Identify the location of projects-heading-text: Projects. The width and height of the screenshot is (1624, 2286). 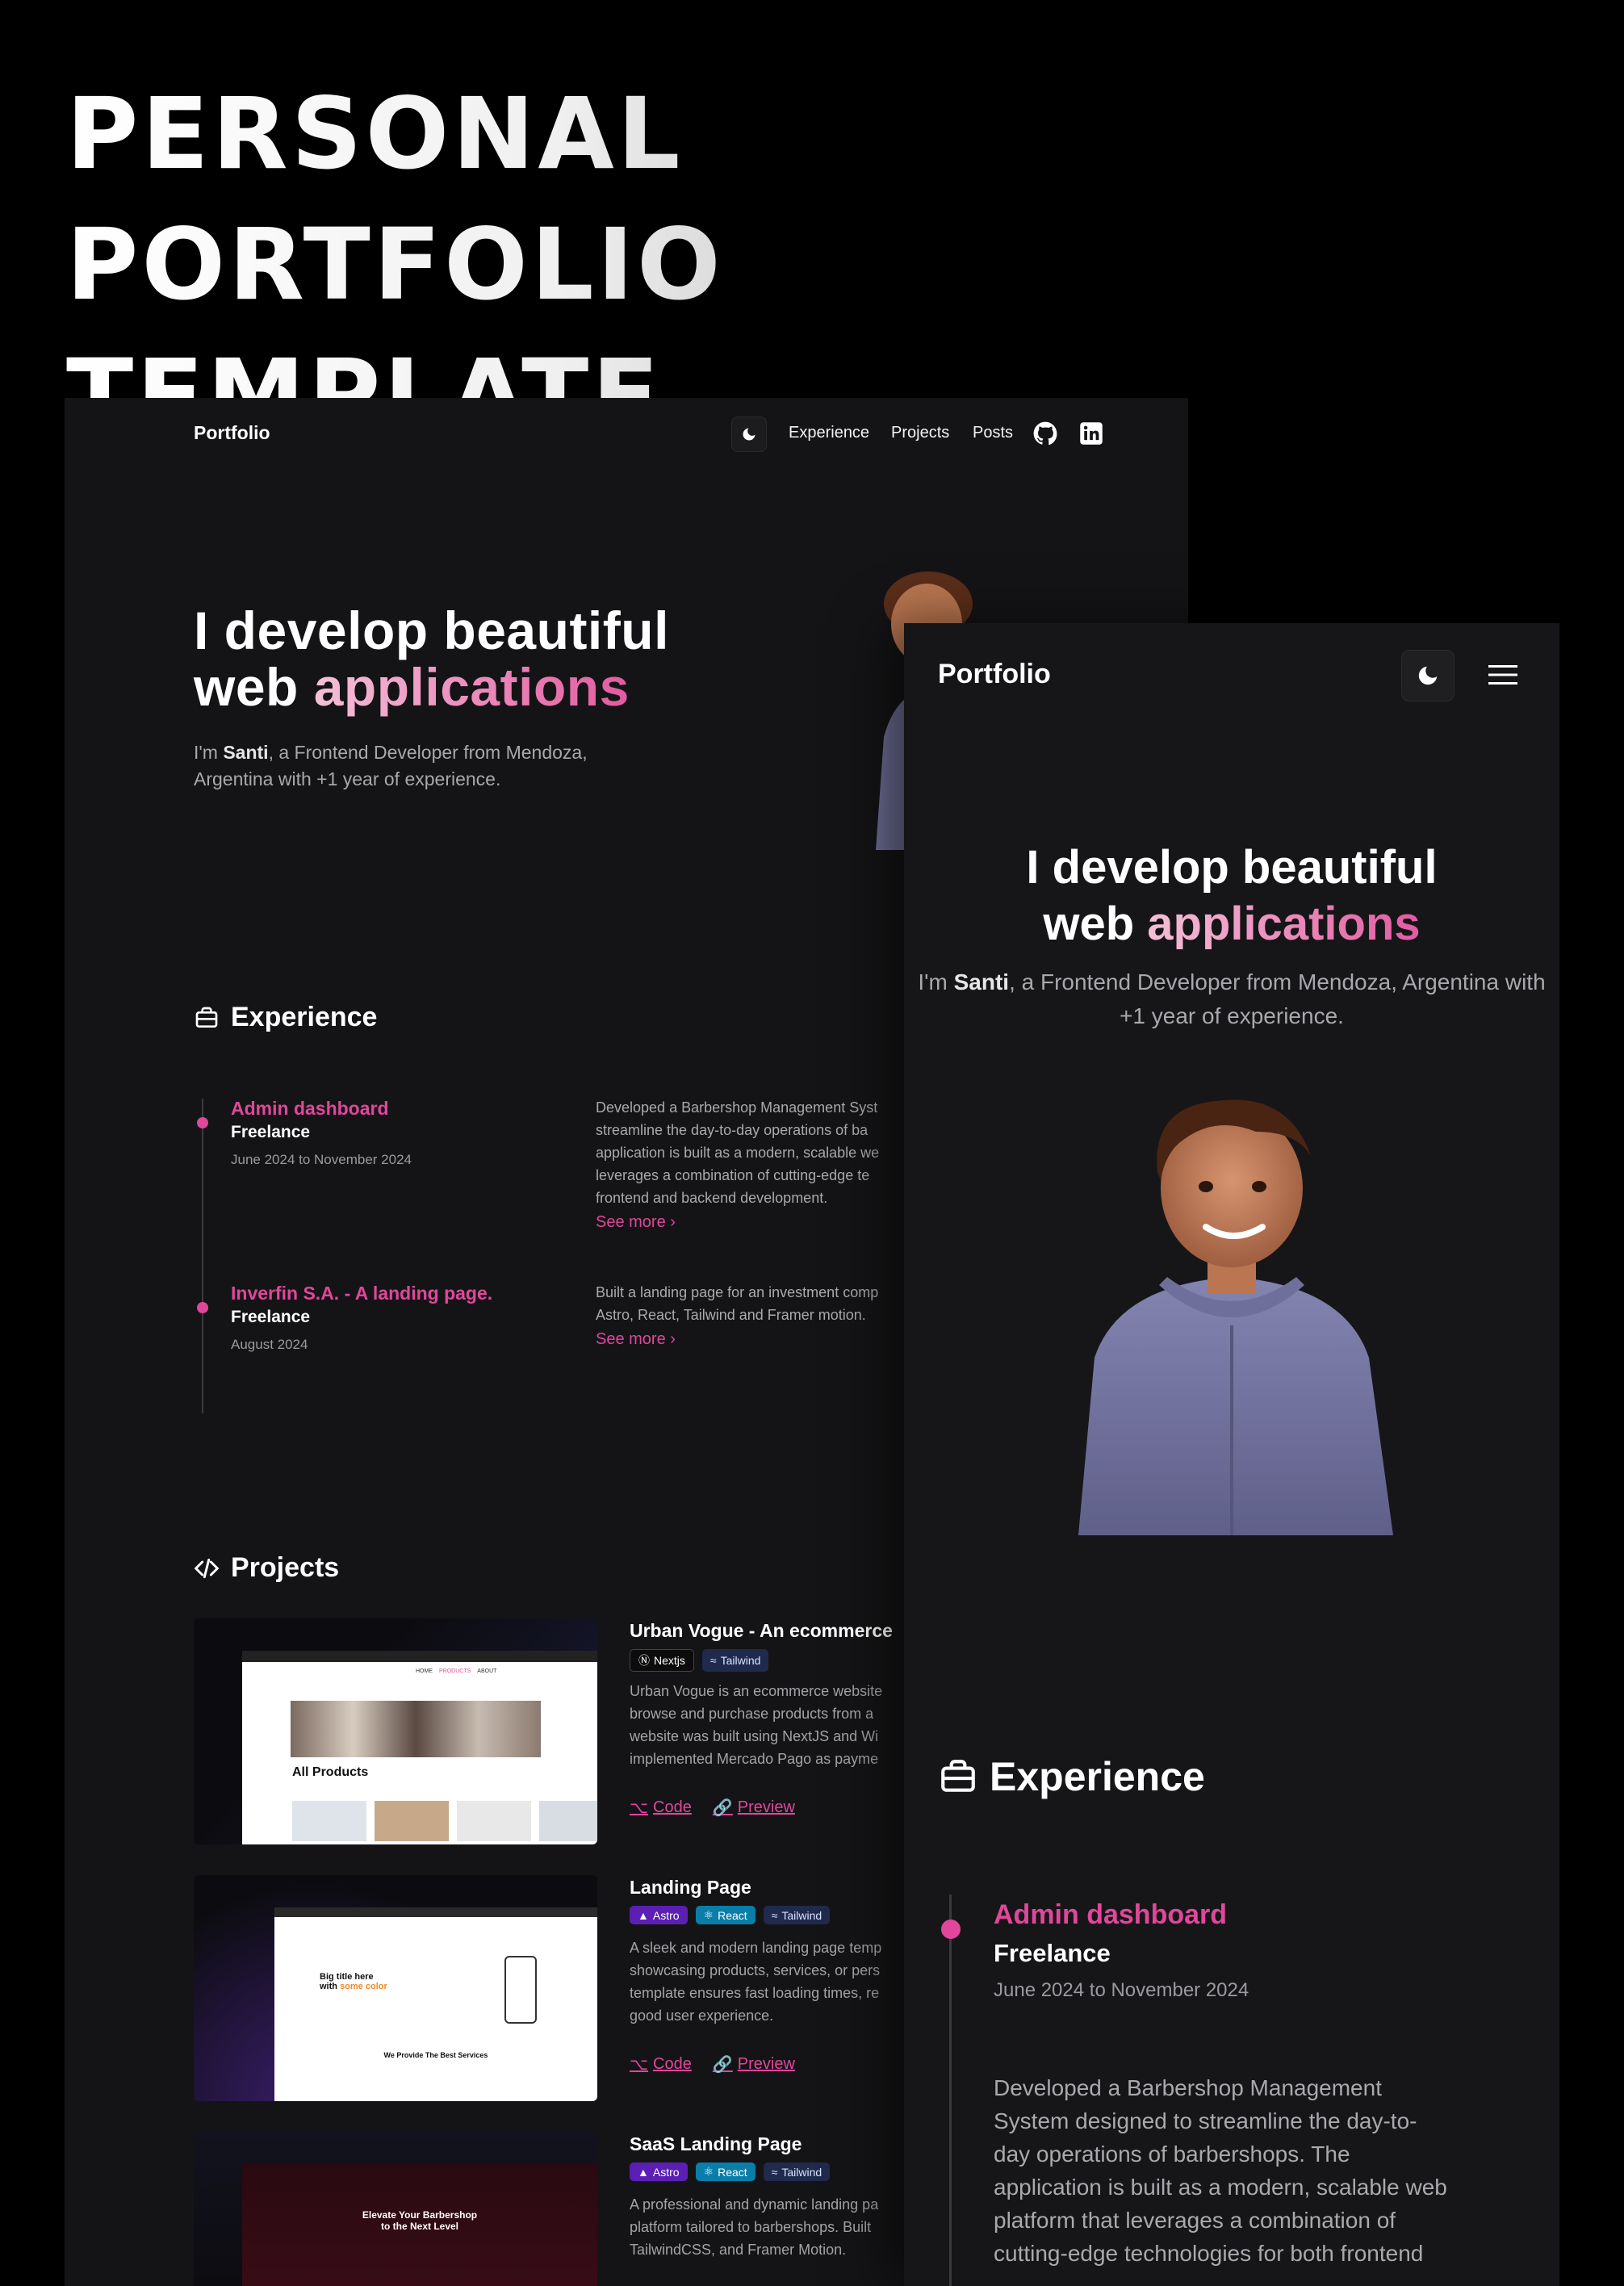
(285, 1568).